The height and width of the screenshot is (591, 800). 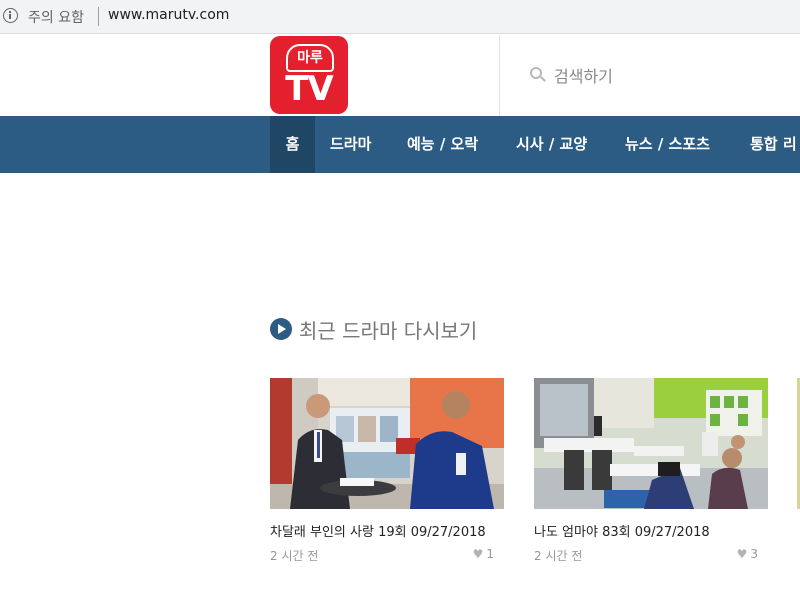 What do you see at coordinates (583, 75) in the screenshot?
I see `search-input: 검색하기` at bounding box center [583, 75].